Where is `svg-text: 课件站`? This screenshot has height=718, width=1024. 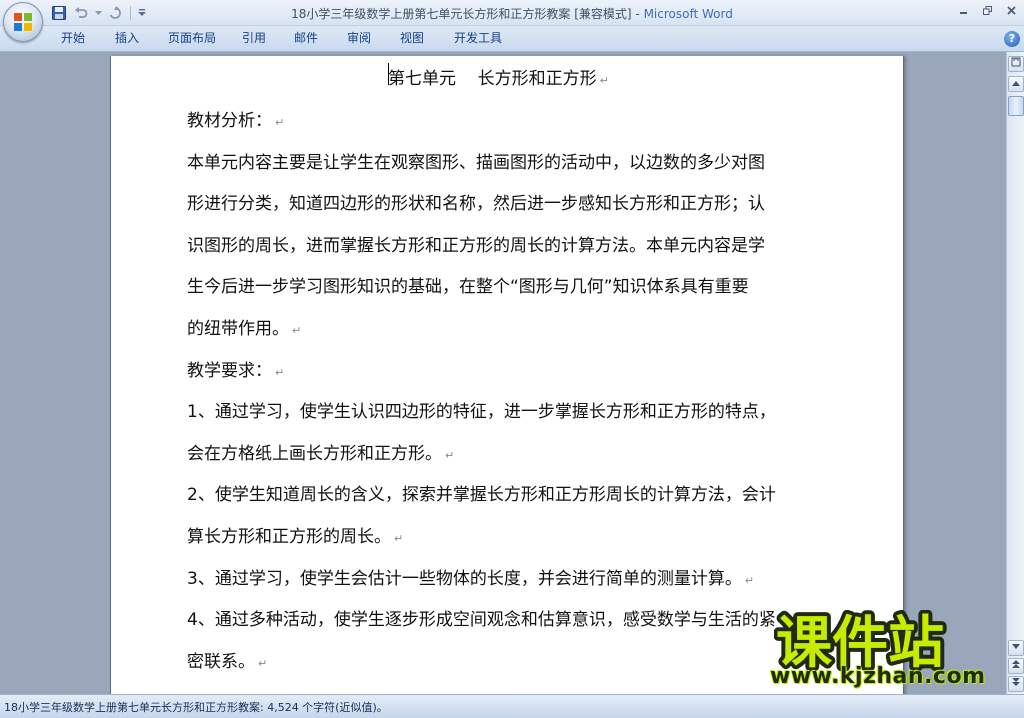
svg-text: 课件站 is located at coordinates (860, 641).